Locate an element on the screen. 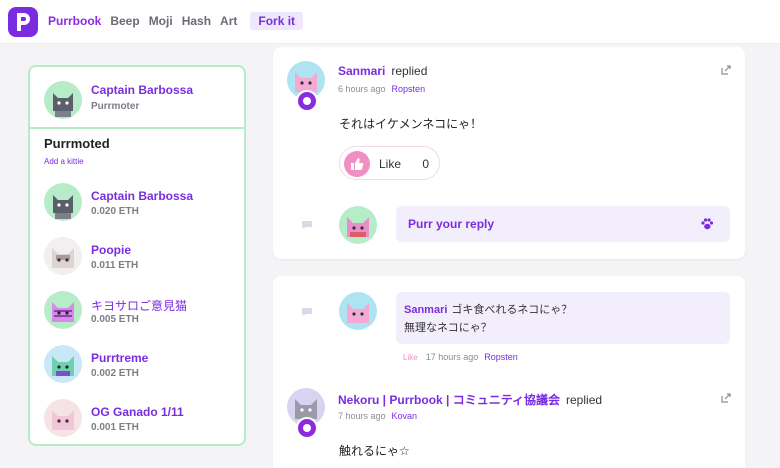 The image size is (780, 468). owner-name: Captain Barbossa is located at coordinates (142, 90).